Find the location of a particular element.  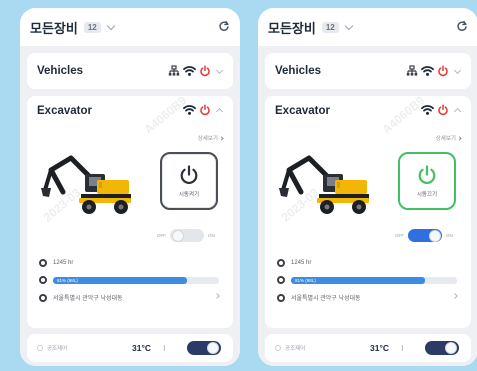

engine-start-button: 시동켜기 is located at coordinates (189, 181).